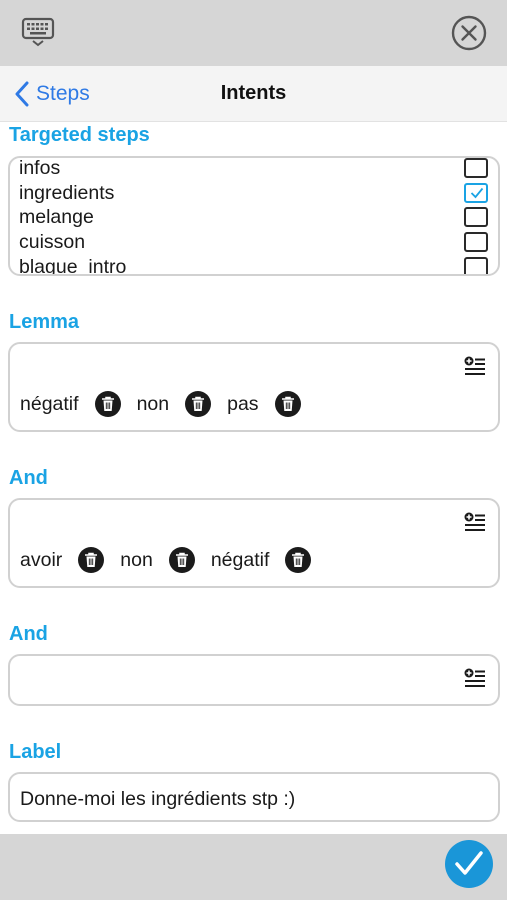 The width and height of the screenshot is (507, 900). Describe the element at coordinates (35, 752) in the screenshot. I see `label-field-label: Label` at that location.